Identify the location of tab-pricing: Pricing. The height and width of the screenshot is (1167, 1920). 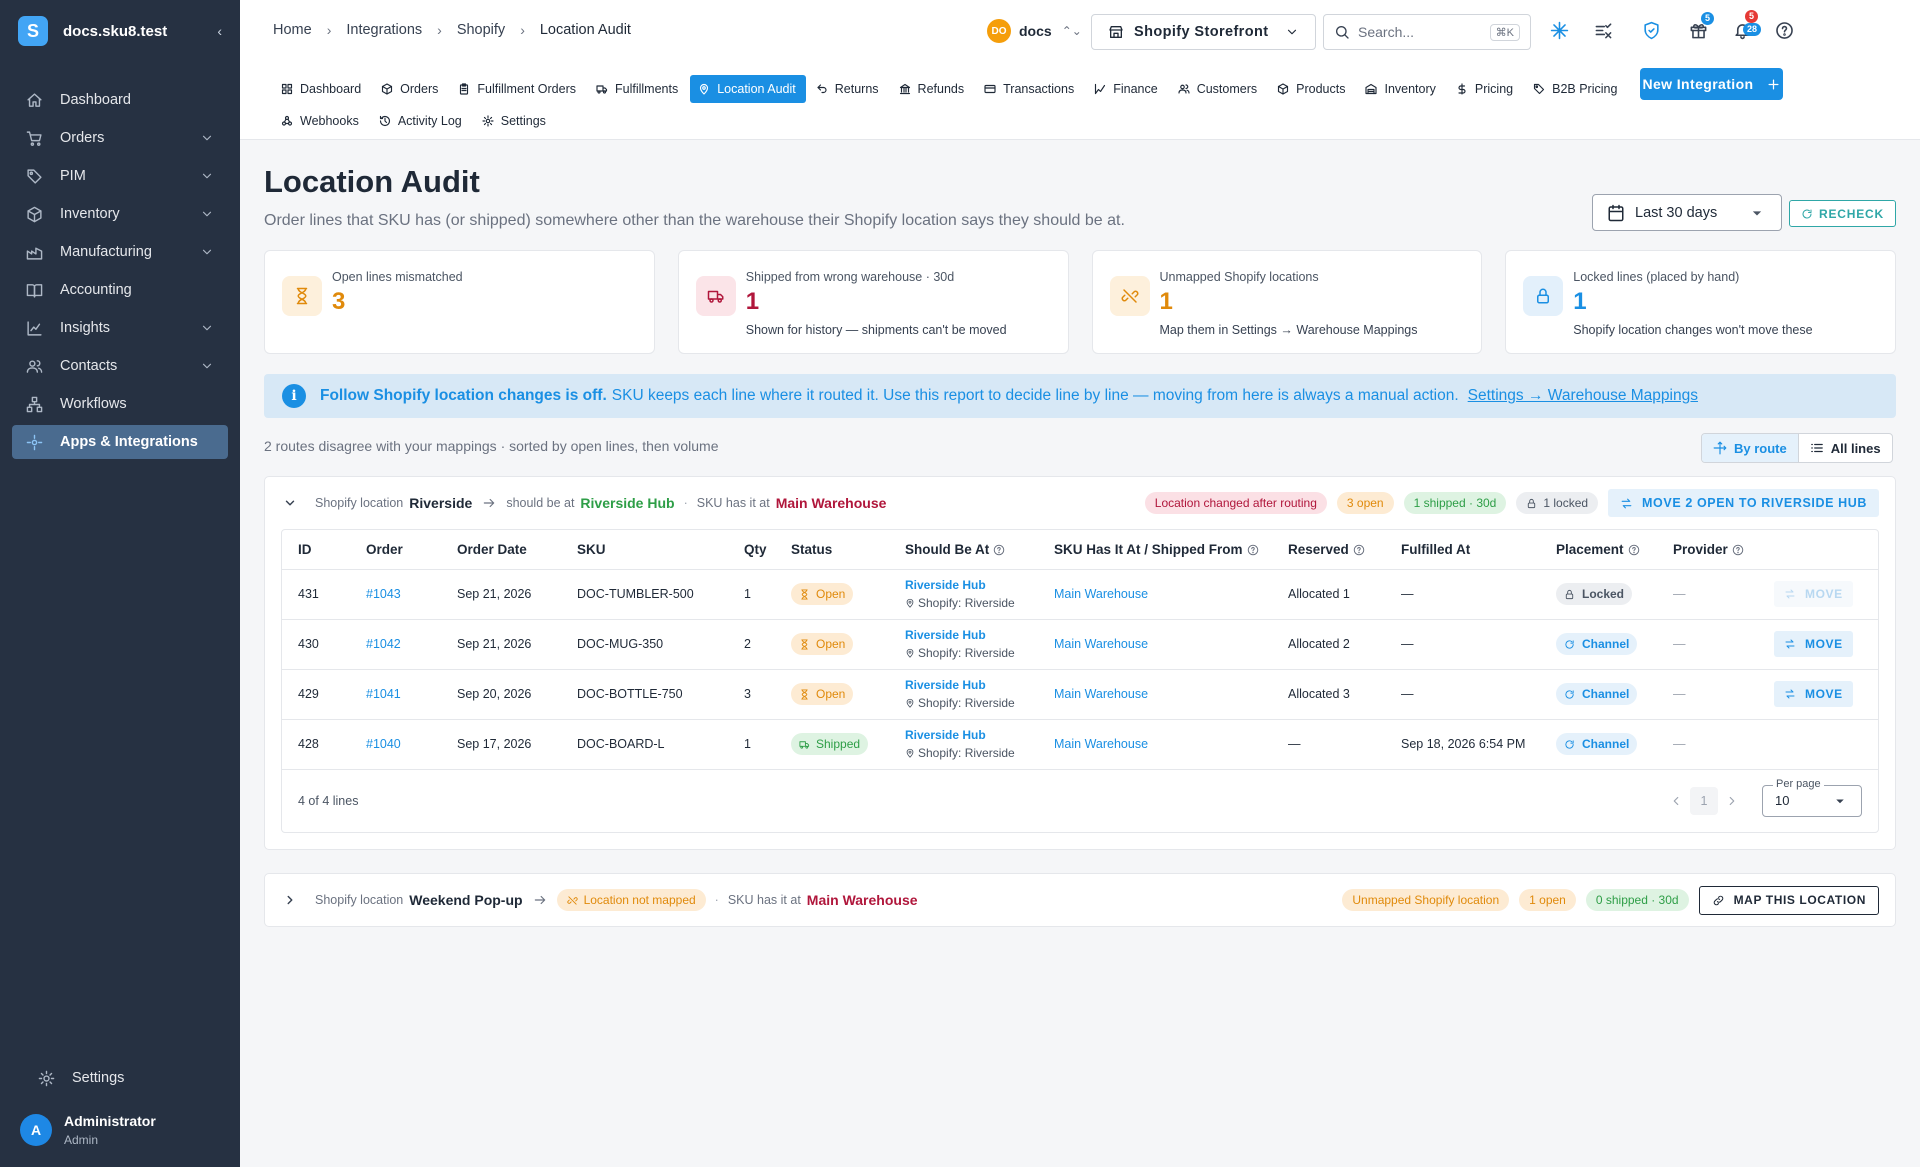
(1485, 89).